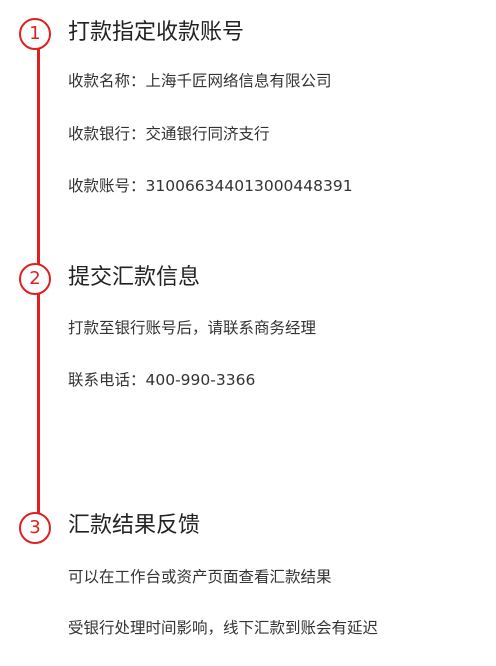  What do you see at coordinates (200, 577) in the screenshot?
I see `result-info: 可以在工作台或资产页面查看汇款结果` at bounding box center [200, 577].